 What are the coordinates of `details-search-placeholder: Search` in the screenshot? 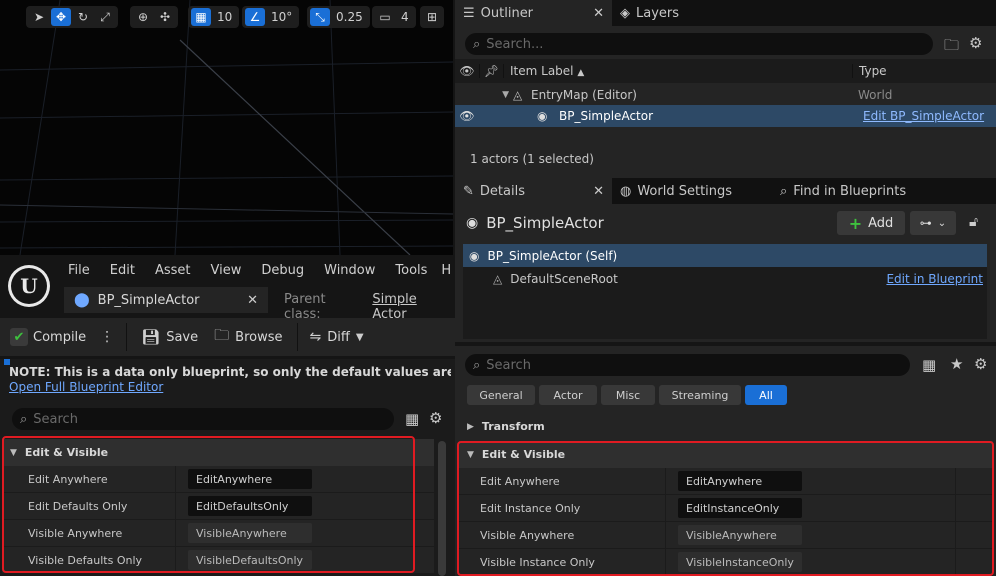 It's located at (508, 365).